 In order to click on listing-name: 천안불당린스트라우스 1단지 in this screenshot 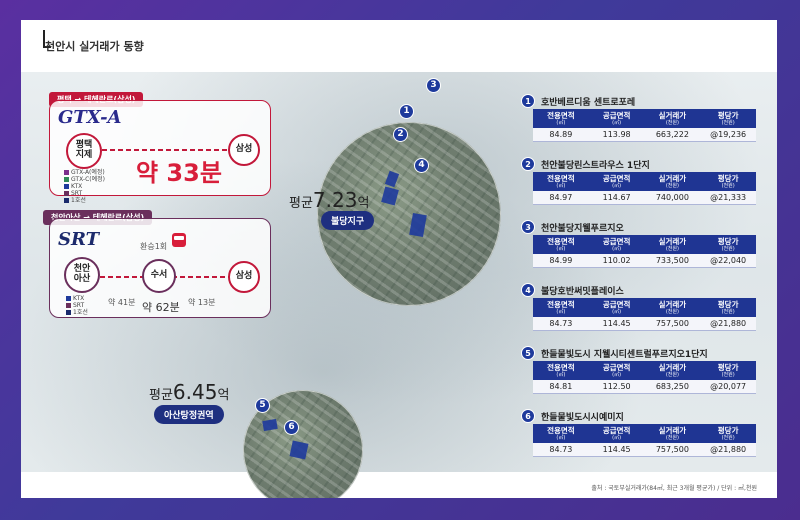, I will do `click(595, 166)`.